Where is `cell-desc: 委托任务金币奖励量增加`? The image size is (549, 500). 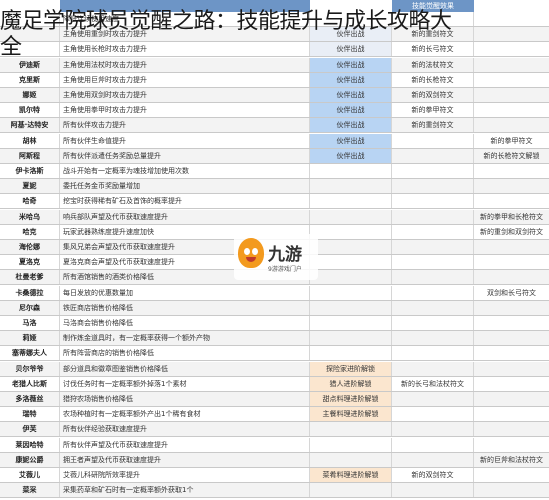 cell-desc: 委托任务金币奖励量增加 is located at coordinates (185, 186).